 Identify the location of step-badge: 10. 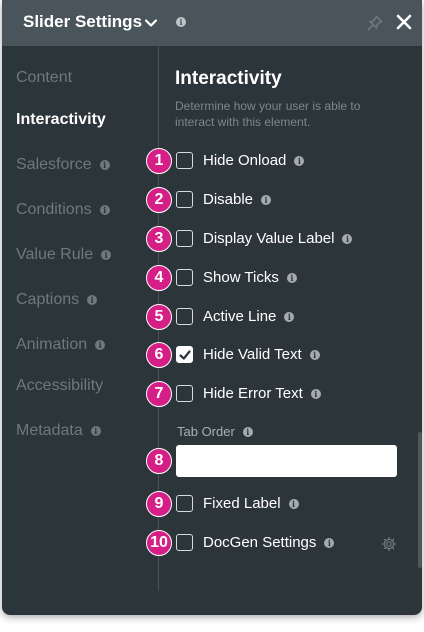
(159, 543).